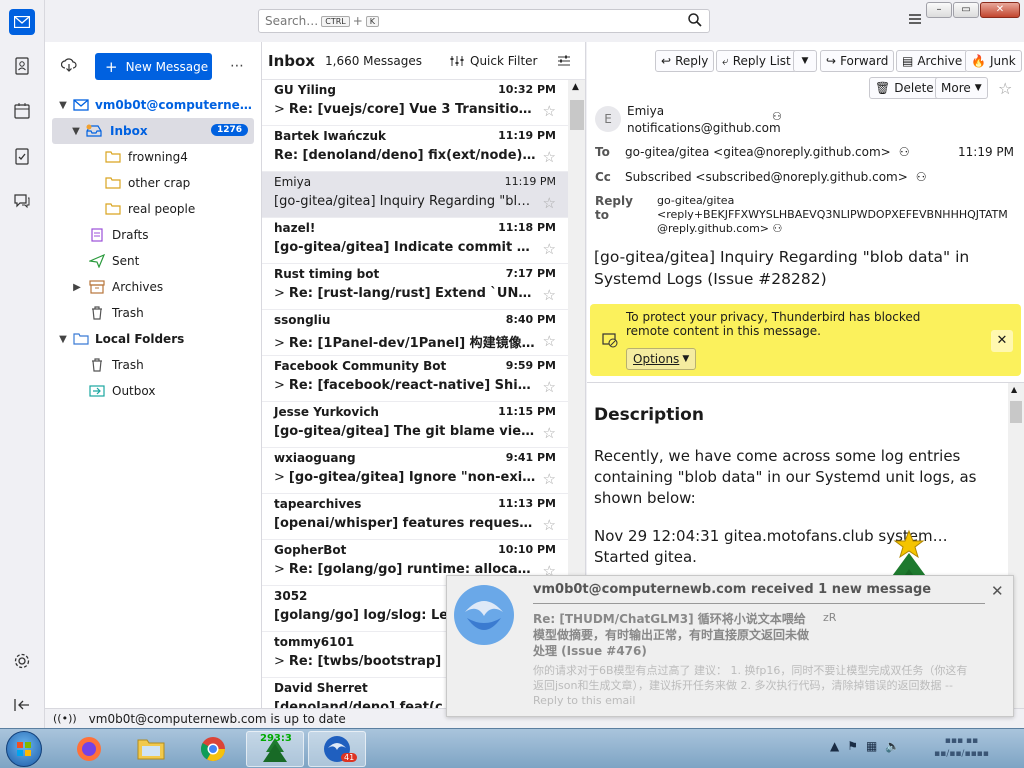 Image resolution: width=1024 pixels, height=768 pixels. Describe the element at coordinates (22, 705) in the screenshot. I see `collapse-spaces-icon` at that location.